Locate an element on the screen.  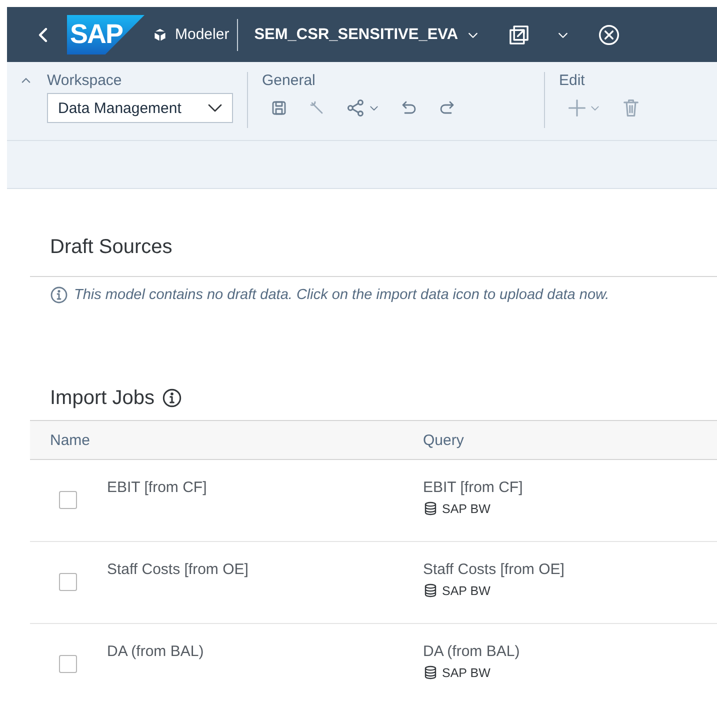
save-icon is located at coordinates (279, 108).